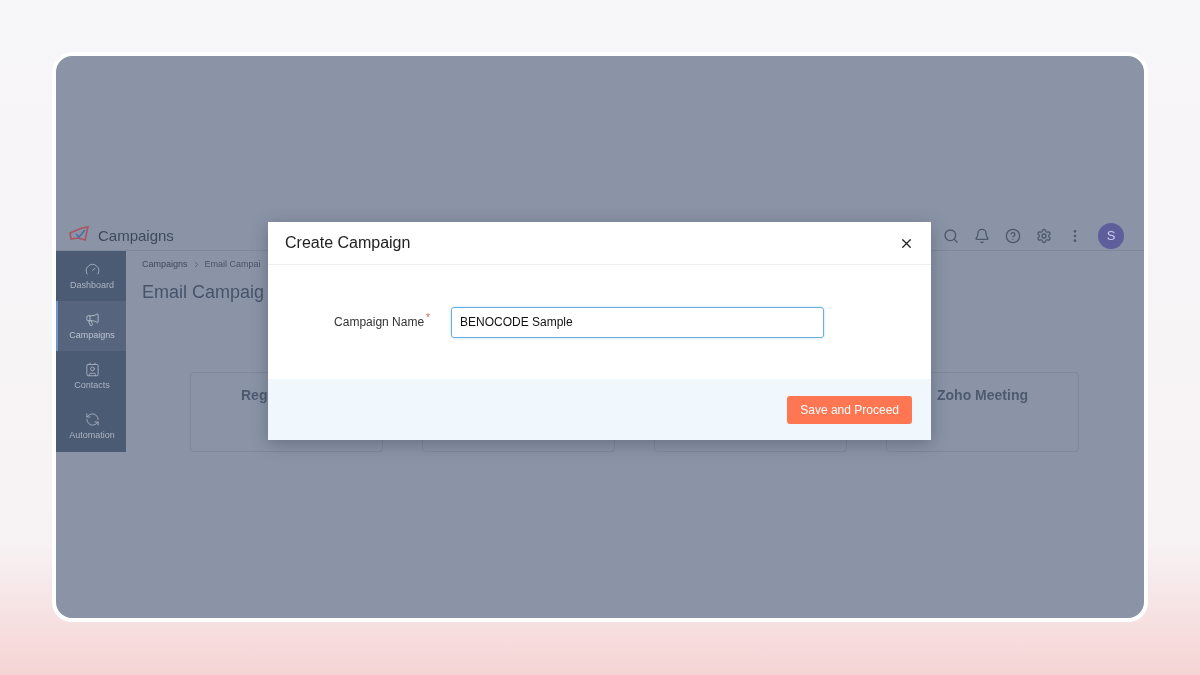 The height and width of the screenshot is (675, 1200). Describe the element at coordinates (254, 394) in the screenshot. I see `card-title: Reg` at that location.